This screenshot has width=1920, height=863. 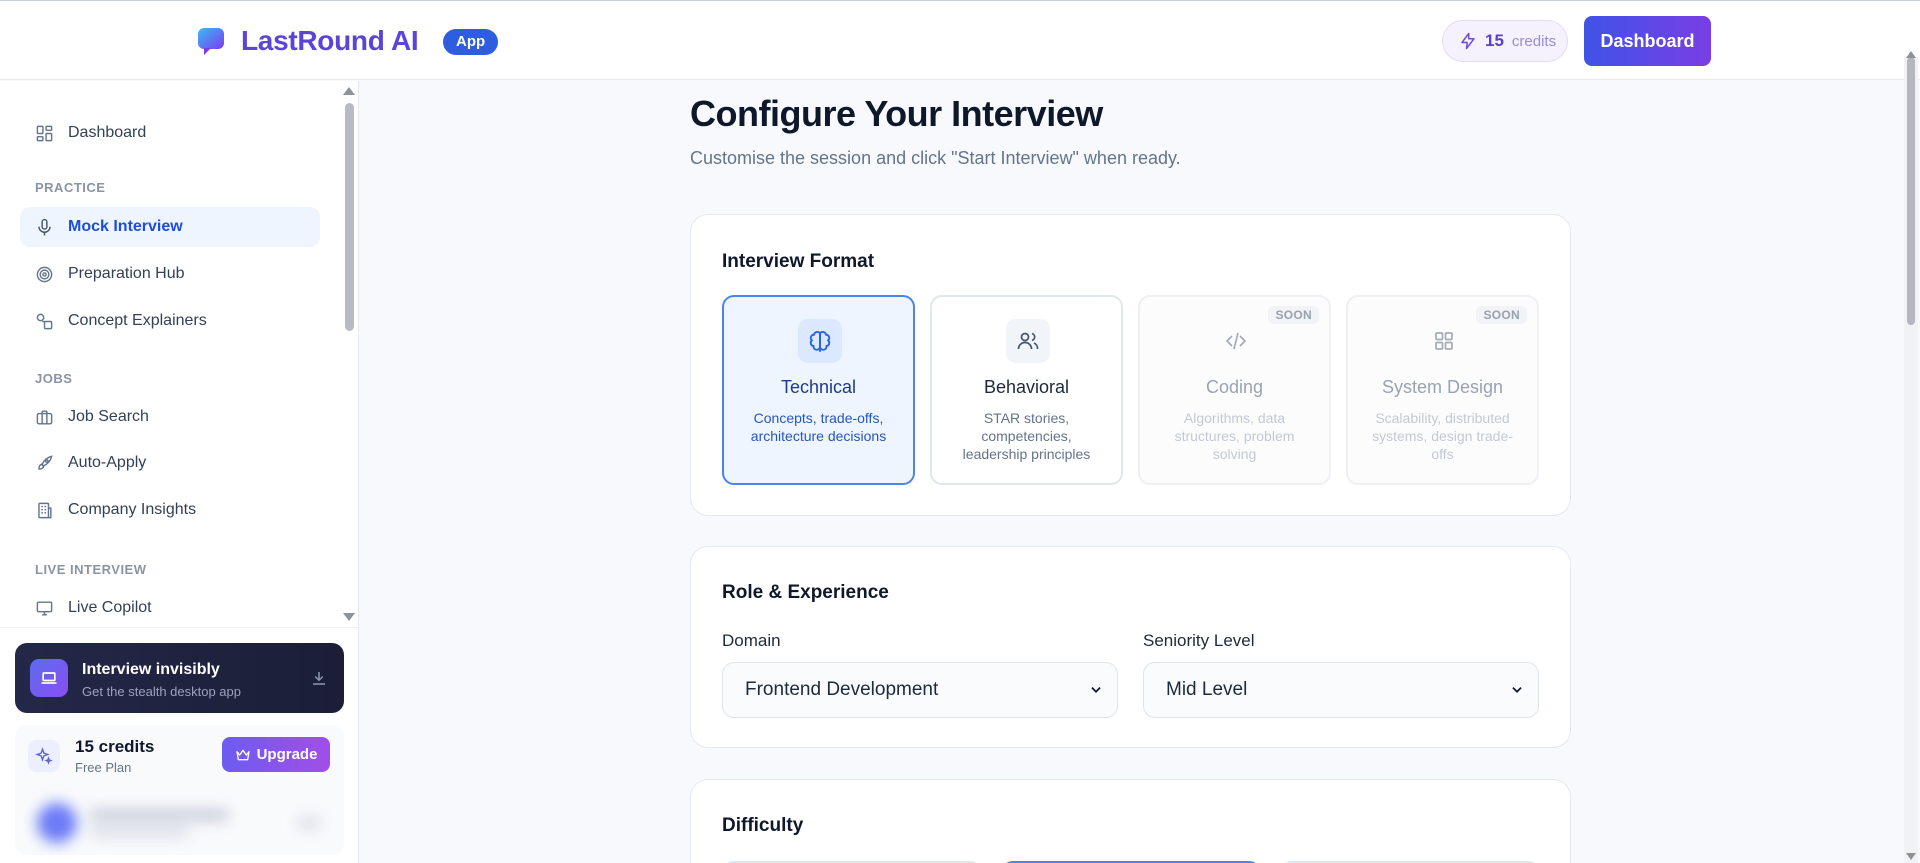 I want to click on main-scrollbar, so click(x=1911, y=191).